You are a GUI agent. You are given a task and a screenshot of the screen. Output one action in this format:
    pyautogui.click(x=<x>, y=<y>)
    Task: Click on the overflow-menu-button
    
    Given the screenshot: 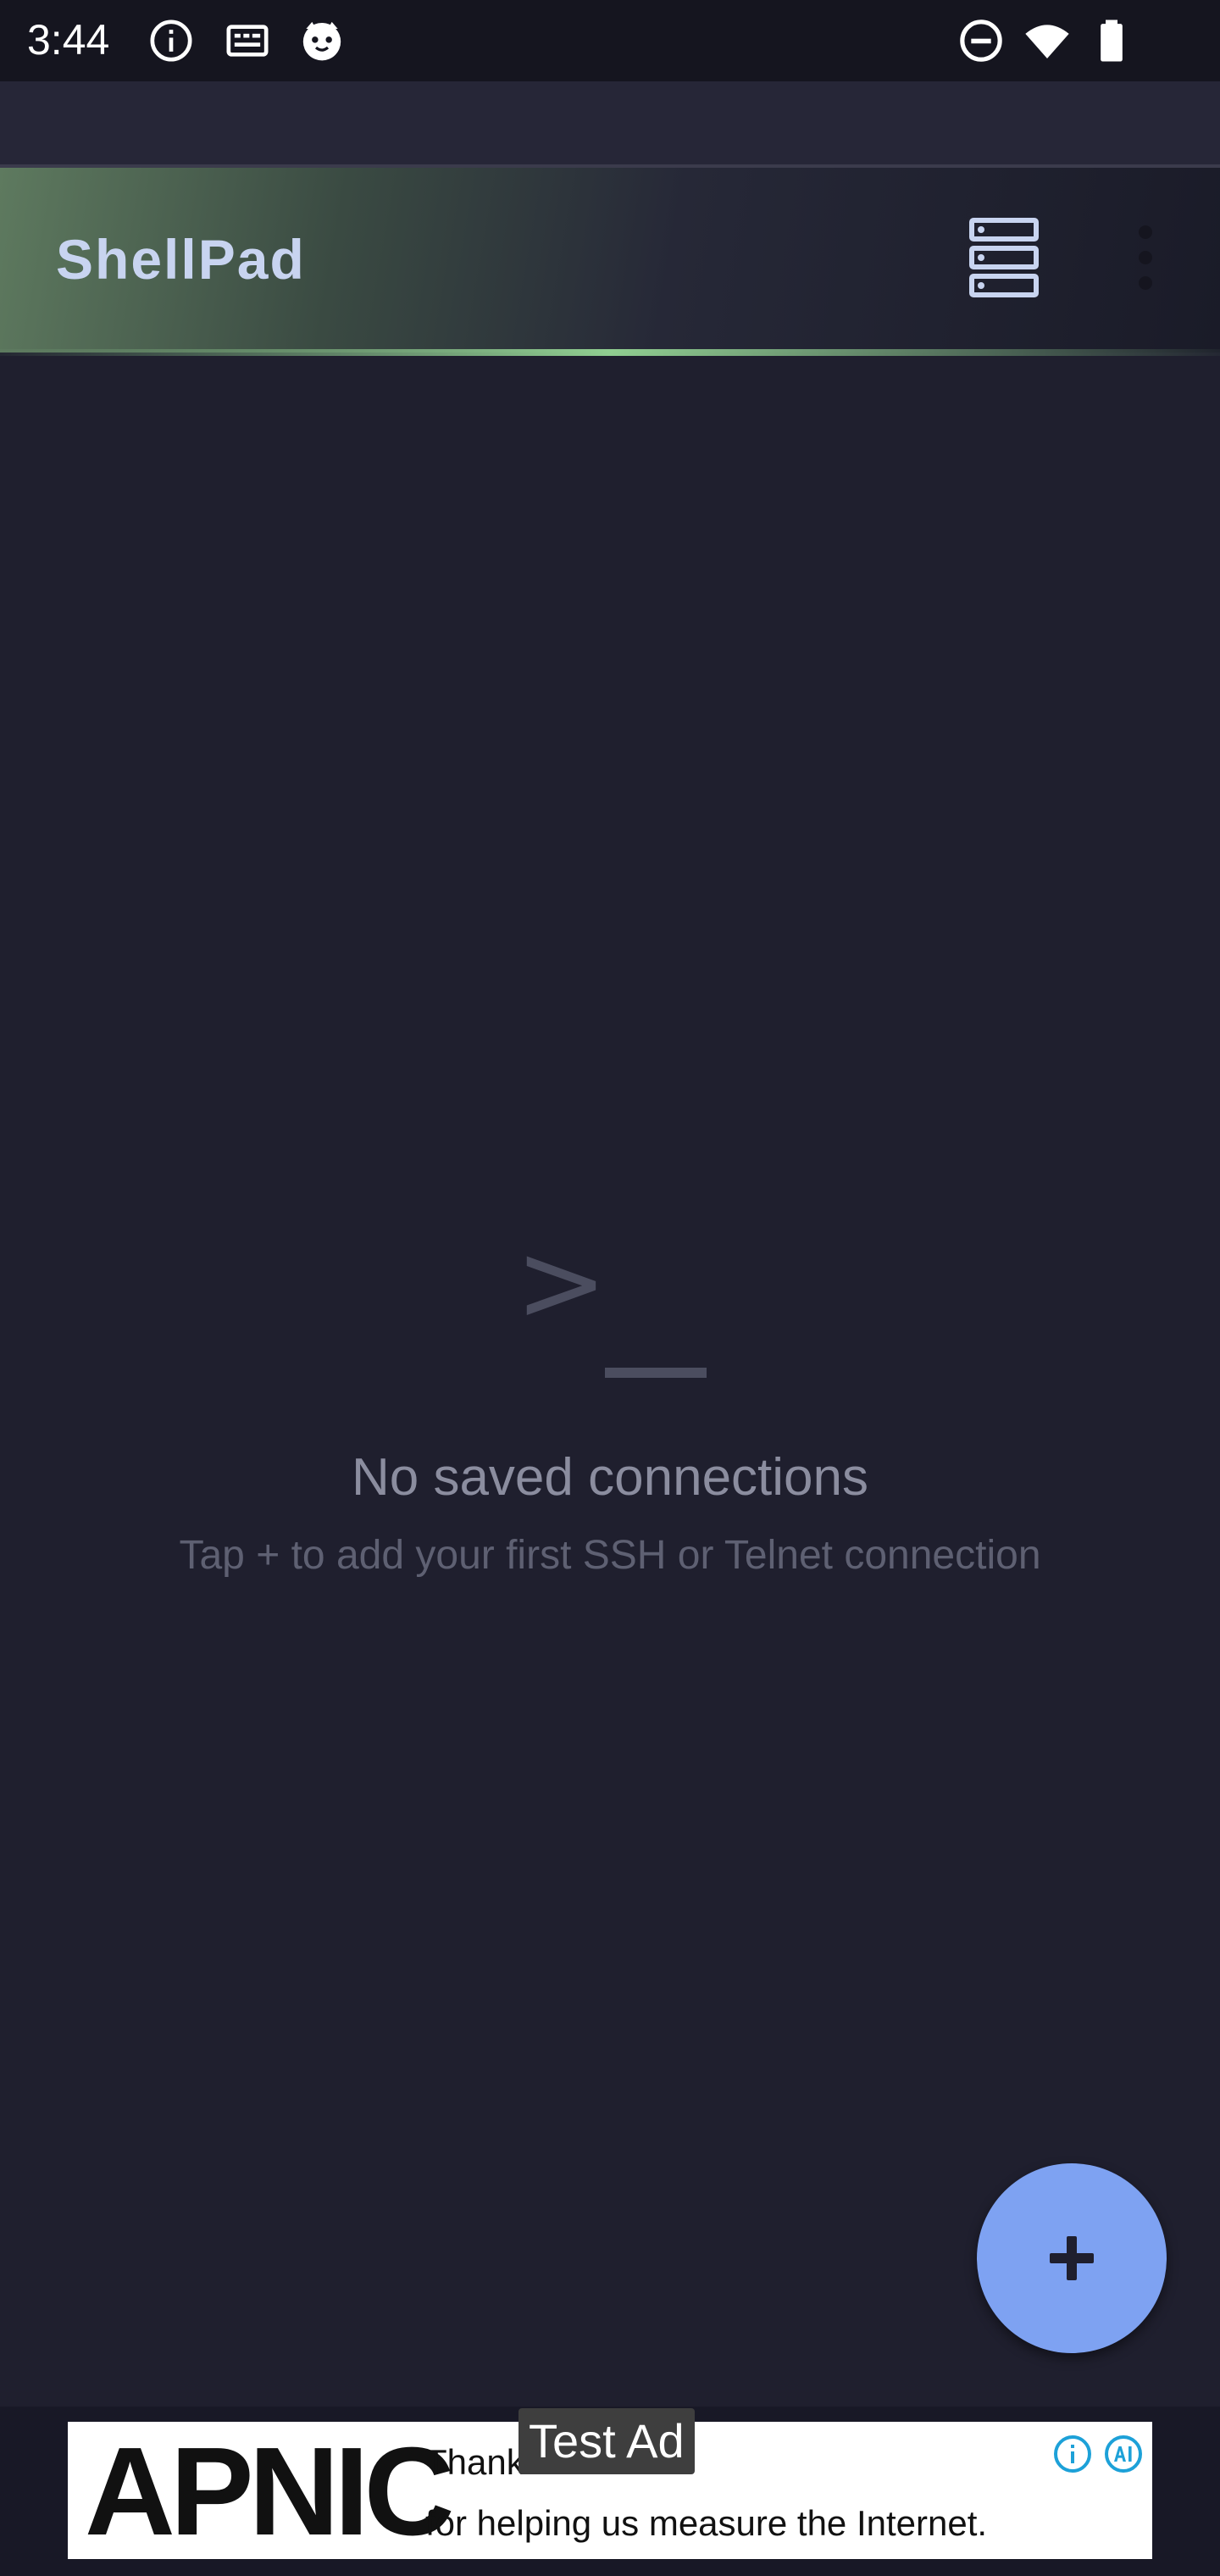 What is the action you would take?
    pyautogui.click(x=1145, y=257)
    